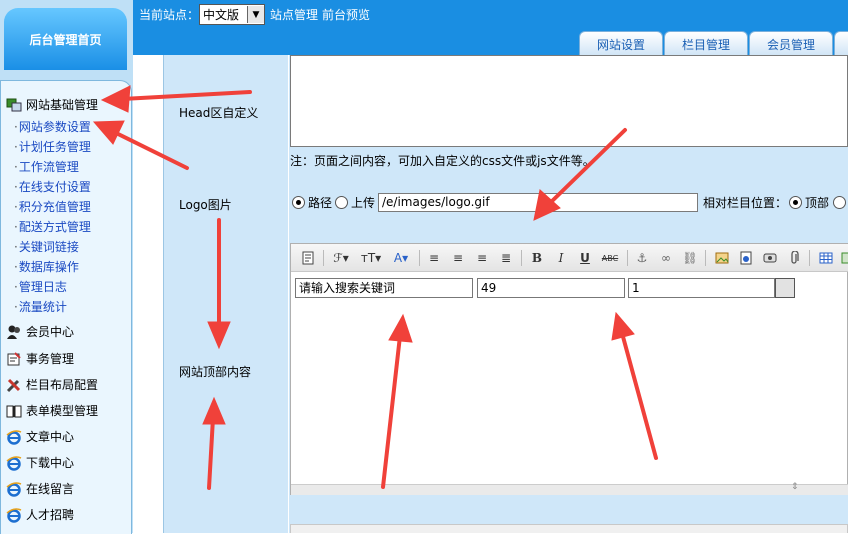 Image resolution: width=848 pixels, height=534 pixels. I want to click on sidebar-item-shipping: 配送方式管理, so click(52, 226).